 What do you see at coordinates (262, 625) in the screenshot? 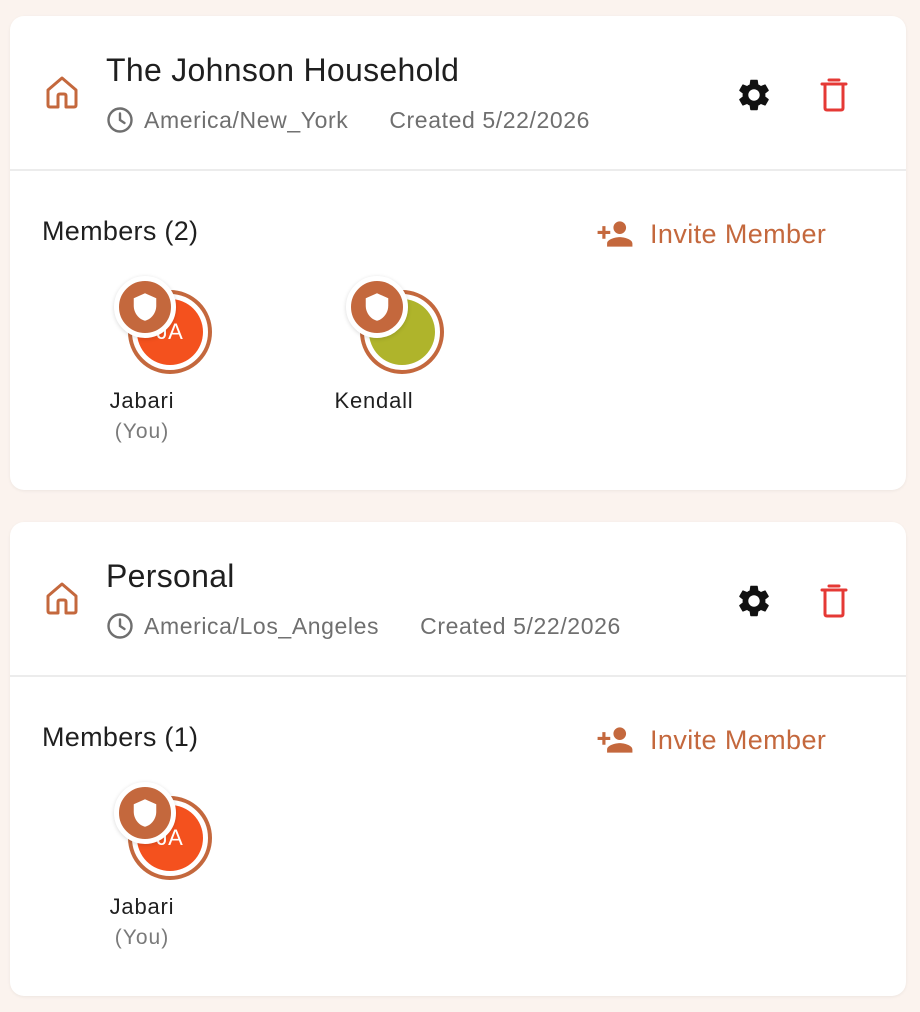
I see `timezone-label: America/Los_Angeles` at bounding box center [262, 625].